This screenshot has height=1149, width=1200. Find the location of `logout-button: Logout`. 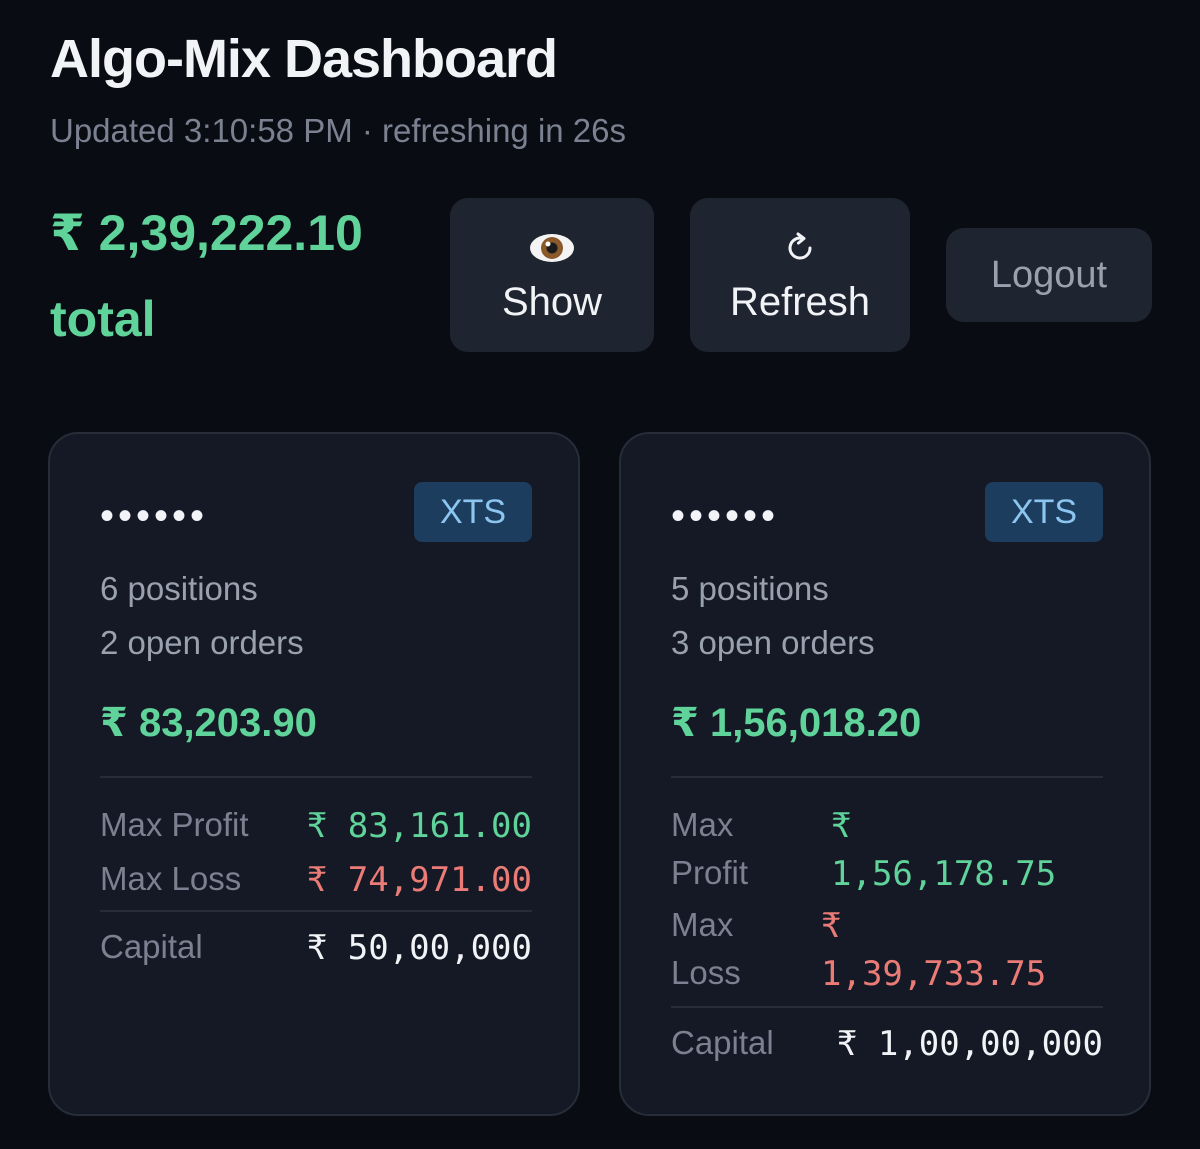

logout-button: Logout is located at coordinates (1049, 275).